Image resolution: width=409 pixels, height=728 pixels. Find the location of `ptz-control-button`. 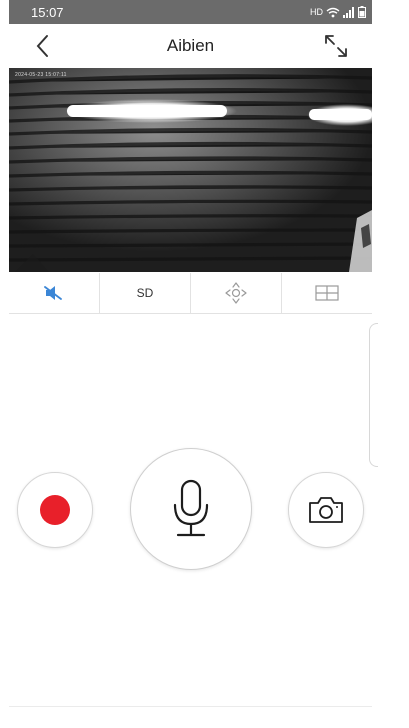

ptz-control-button is located at coordinates (236, 293).